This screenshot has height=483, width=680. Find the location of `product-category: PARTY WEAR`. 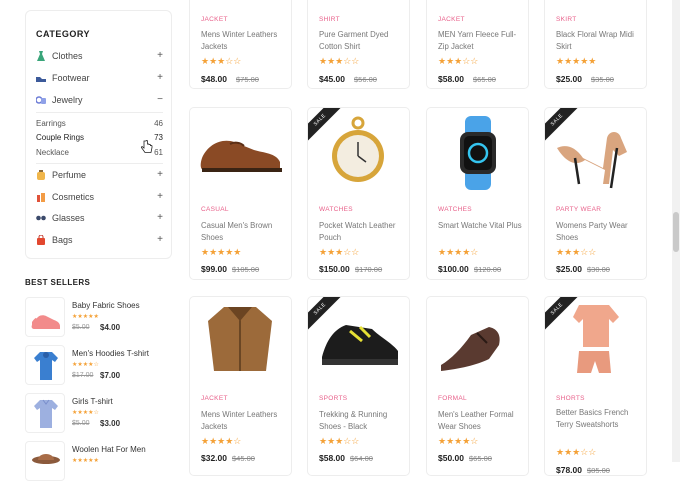

product-category: PARTY WEAR is located at coordinates (578, 209).